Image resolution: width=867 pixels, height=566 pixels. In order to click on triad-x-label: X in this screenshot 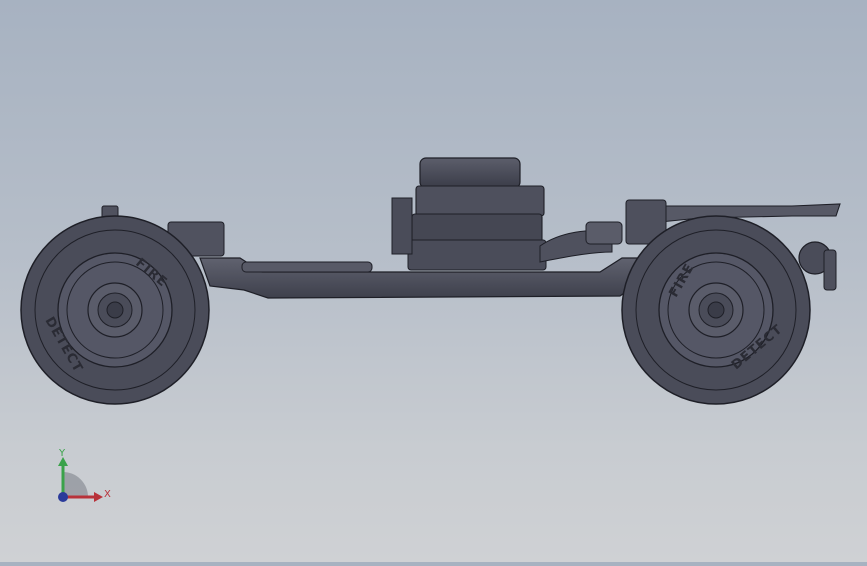, I will do `click(107, 494)`.